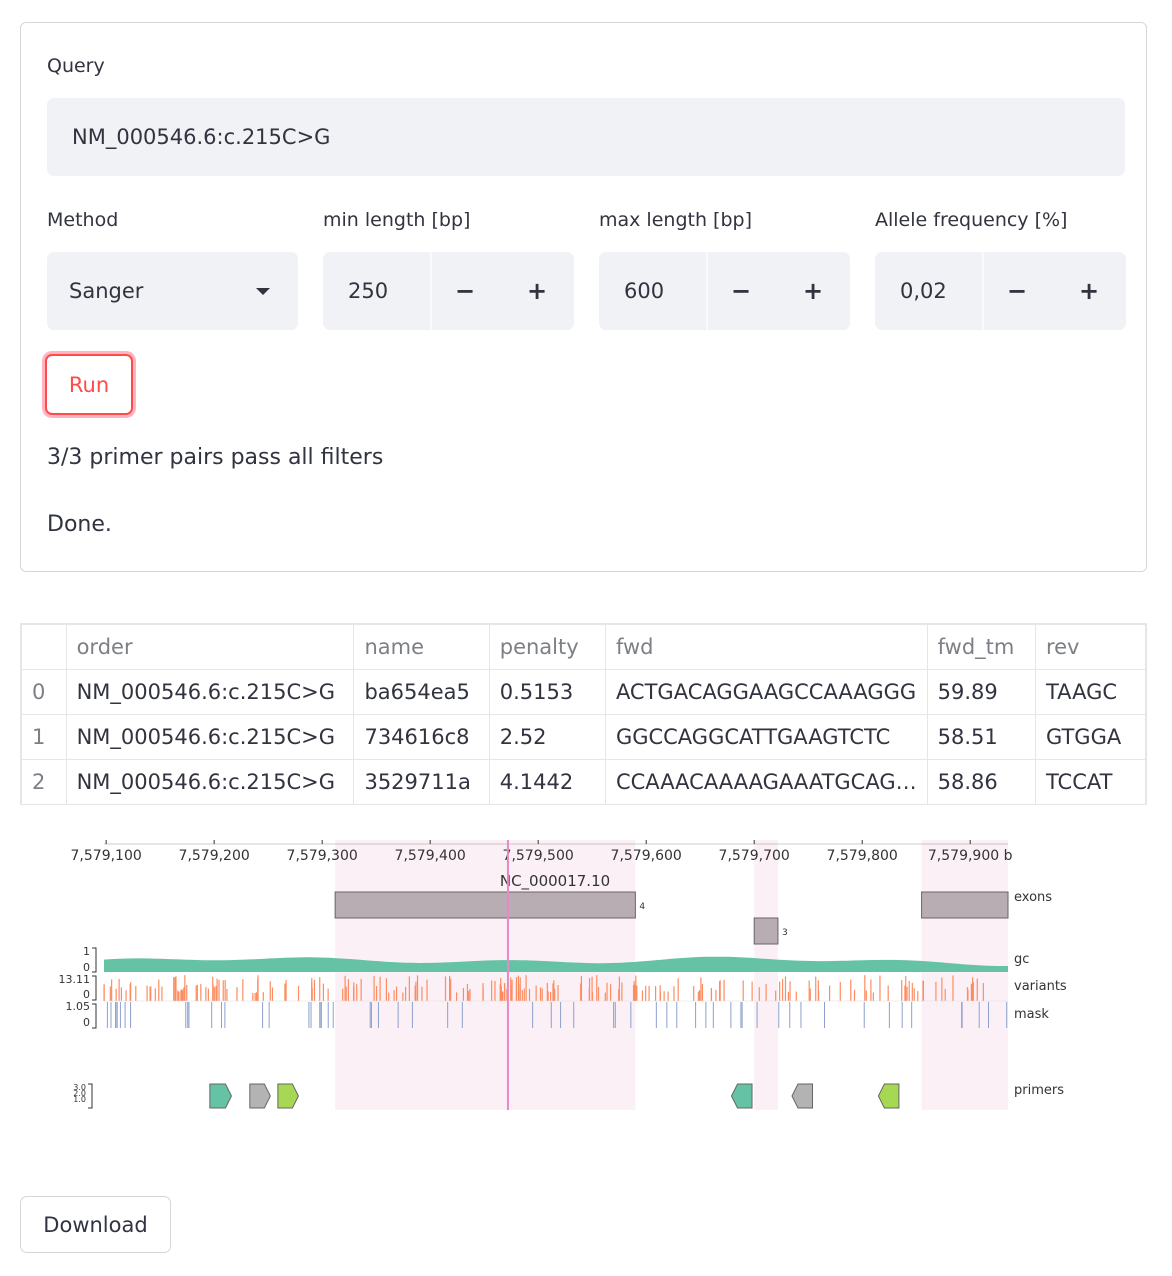 This screenshot has width=1172, height=1276. I want to click on min-length-increment-button: +, so click(537, 291).